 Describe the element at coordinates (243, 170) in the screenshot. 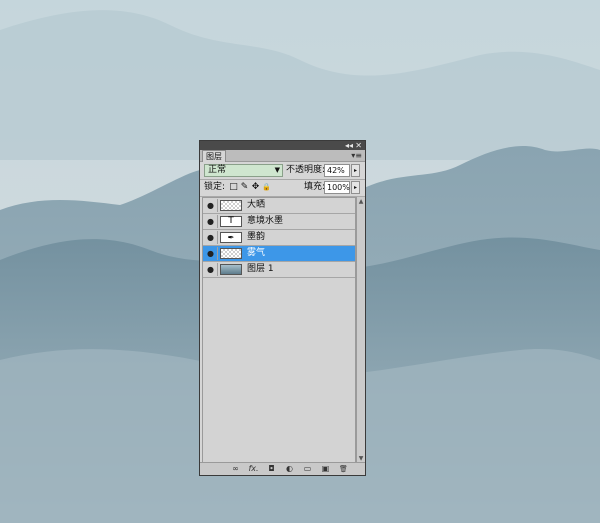

I see `blend-mode-select: 正常 ▼` at that location.